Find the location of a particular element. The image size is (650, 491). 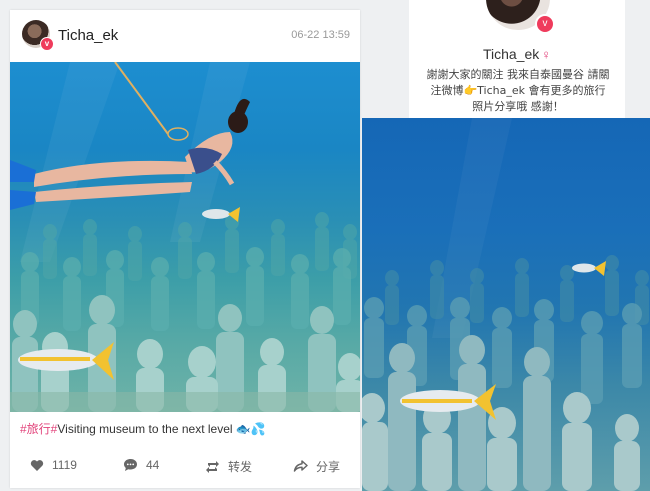

heart-icon is located at coordinates (37, 465).